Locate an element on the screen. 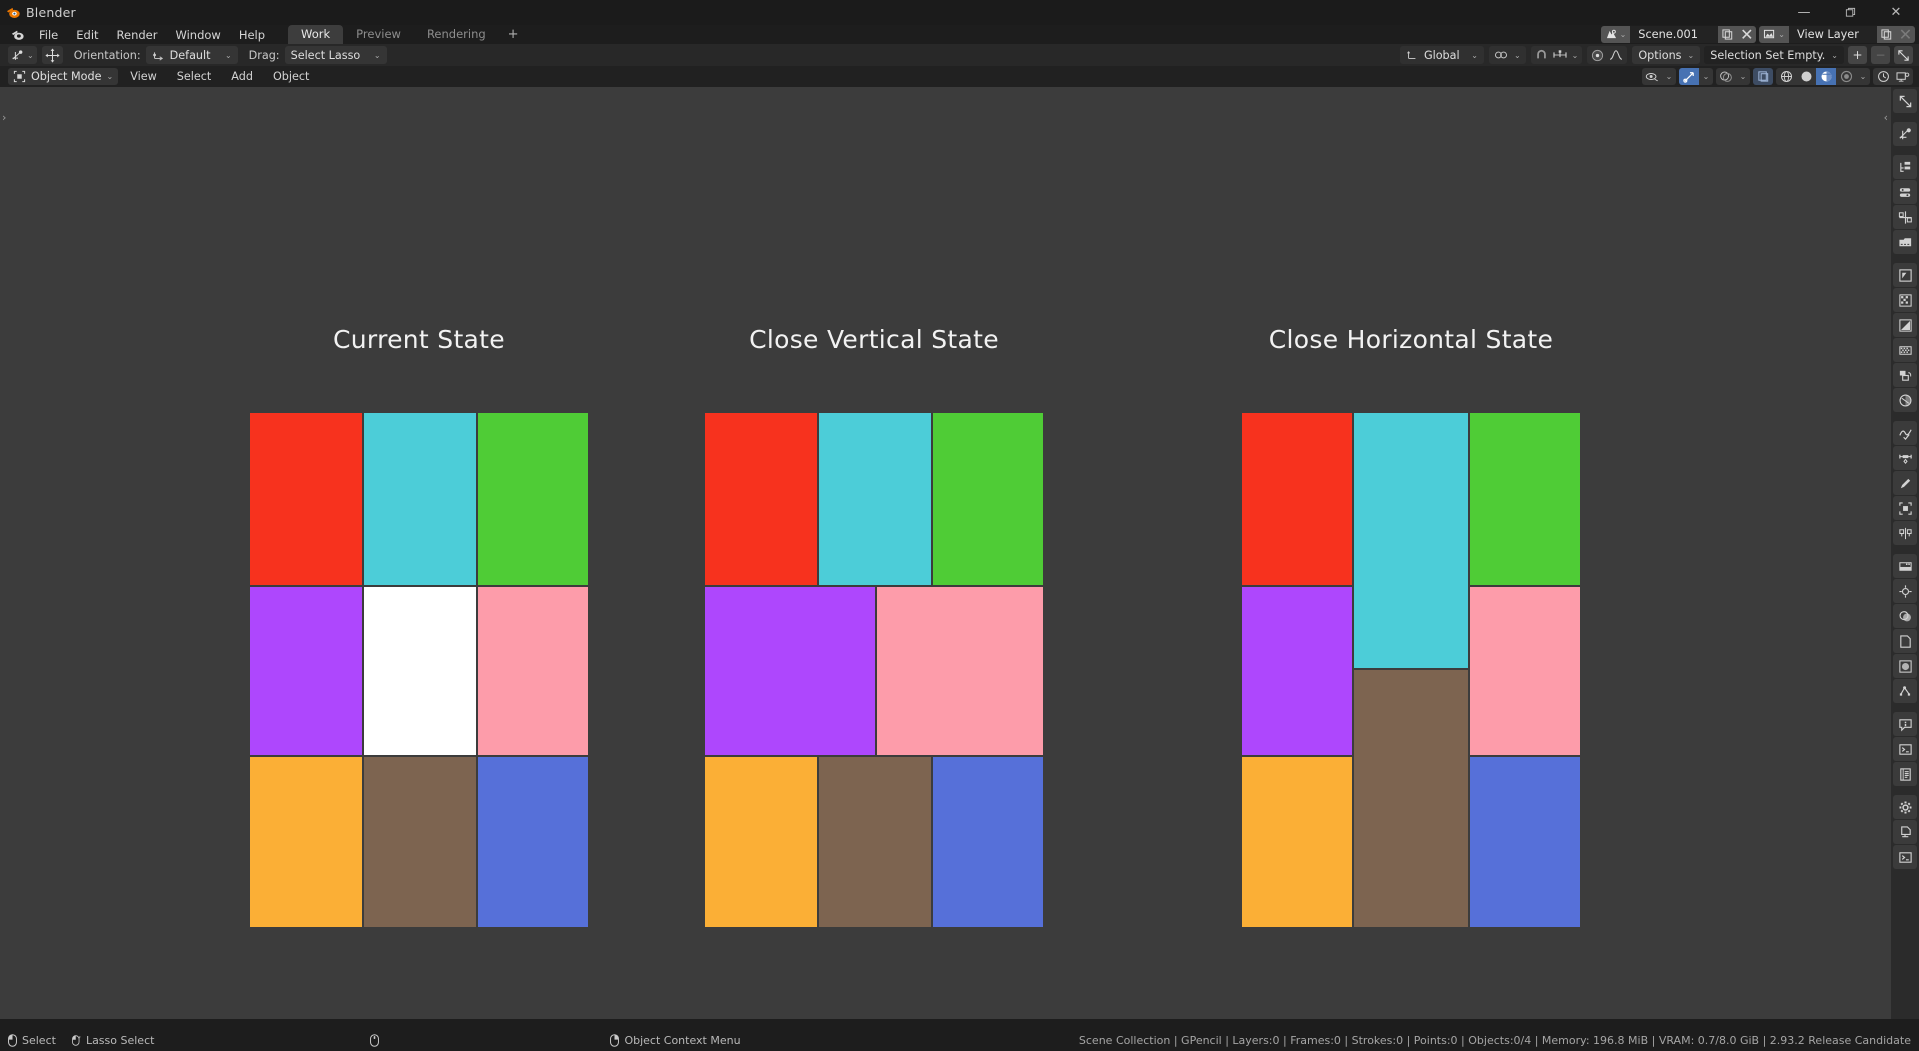 Image resolution: width=1919 pixels, height=1051 pixels. tool-icon is located at coordinates (1905, 134).